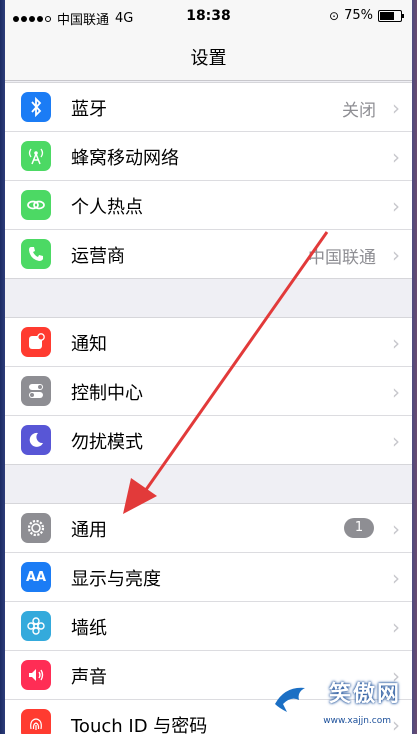 The width and height of the screenshot is (417, 734). What do you see at coordinates (357, 721) in the screenshot?
I see `watermark-url: www.xajjn.com` at bounding box center [357, 721].